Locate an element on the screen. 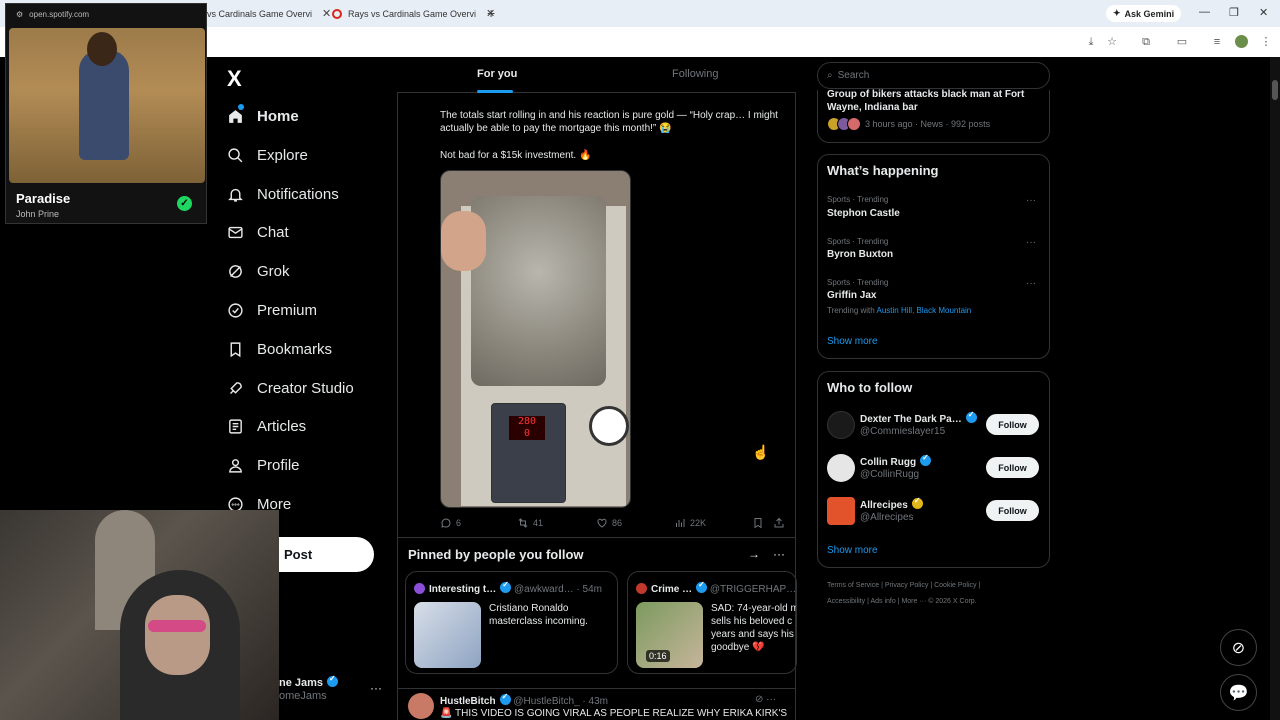  nav-label: Profile is located at coordinates (278, 465).